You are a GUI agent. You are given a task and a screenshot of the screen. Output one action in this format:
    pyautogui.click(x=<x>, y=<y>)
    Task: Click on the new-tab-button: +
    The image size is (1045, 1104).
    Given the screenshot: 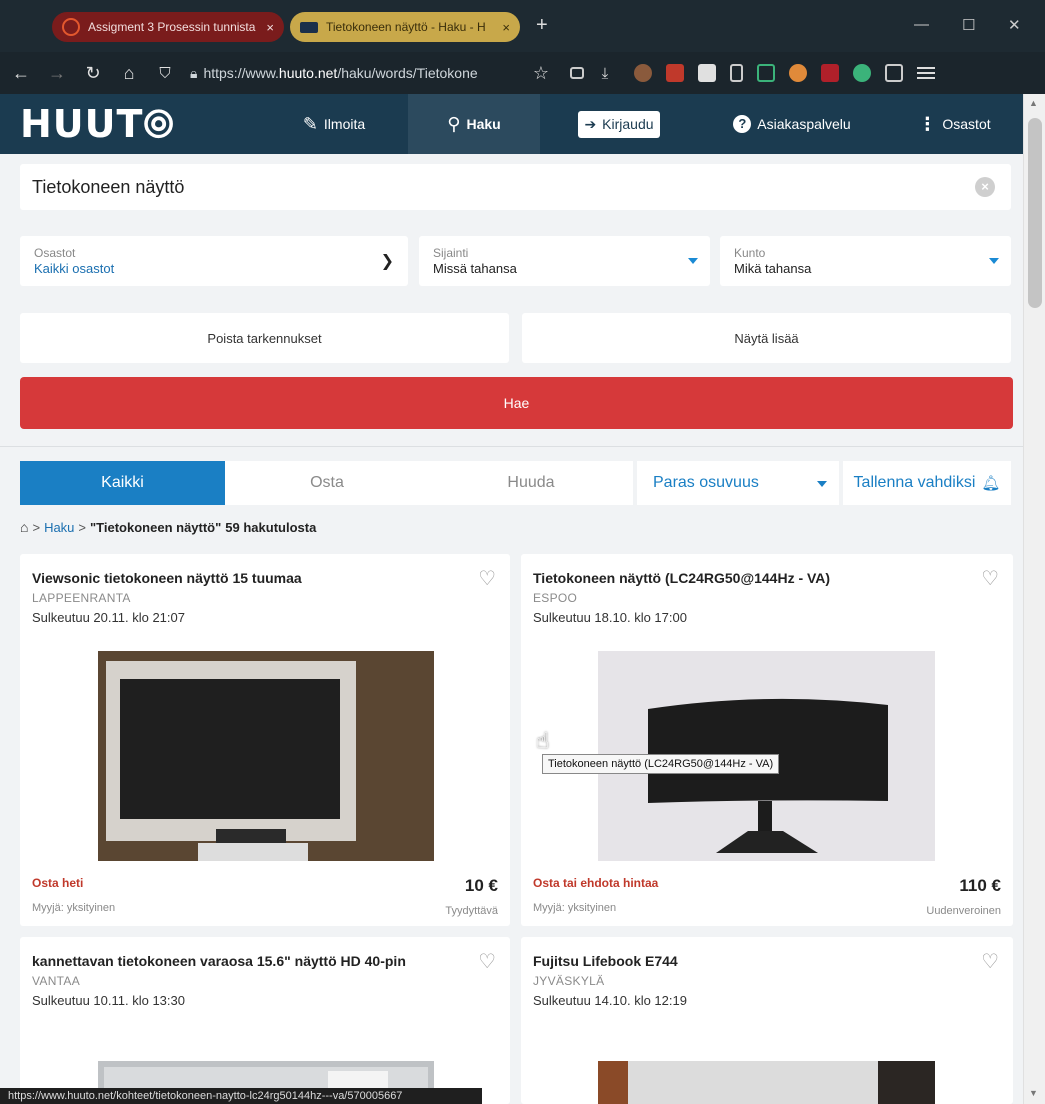 What is the action you would take?
    pyautogui.click(x=542, y=25)
    